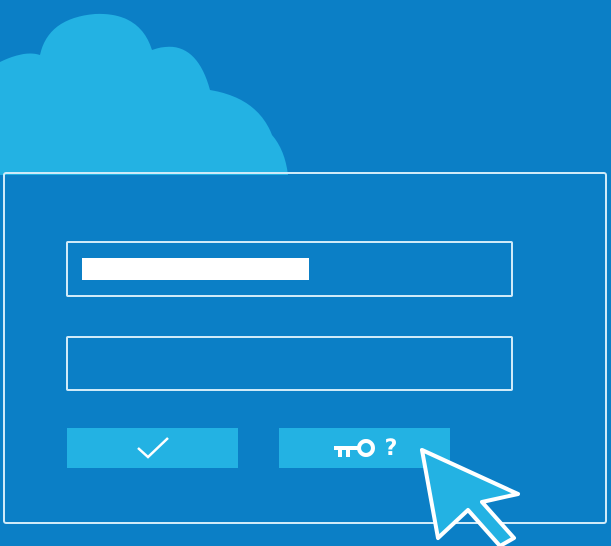 Image resolution: width=611 pixels, height=546 pixels. Describe the element at coordinates (195, 269) in the screenshot. I see `entered-text-bar` at that location.